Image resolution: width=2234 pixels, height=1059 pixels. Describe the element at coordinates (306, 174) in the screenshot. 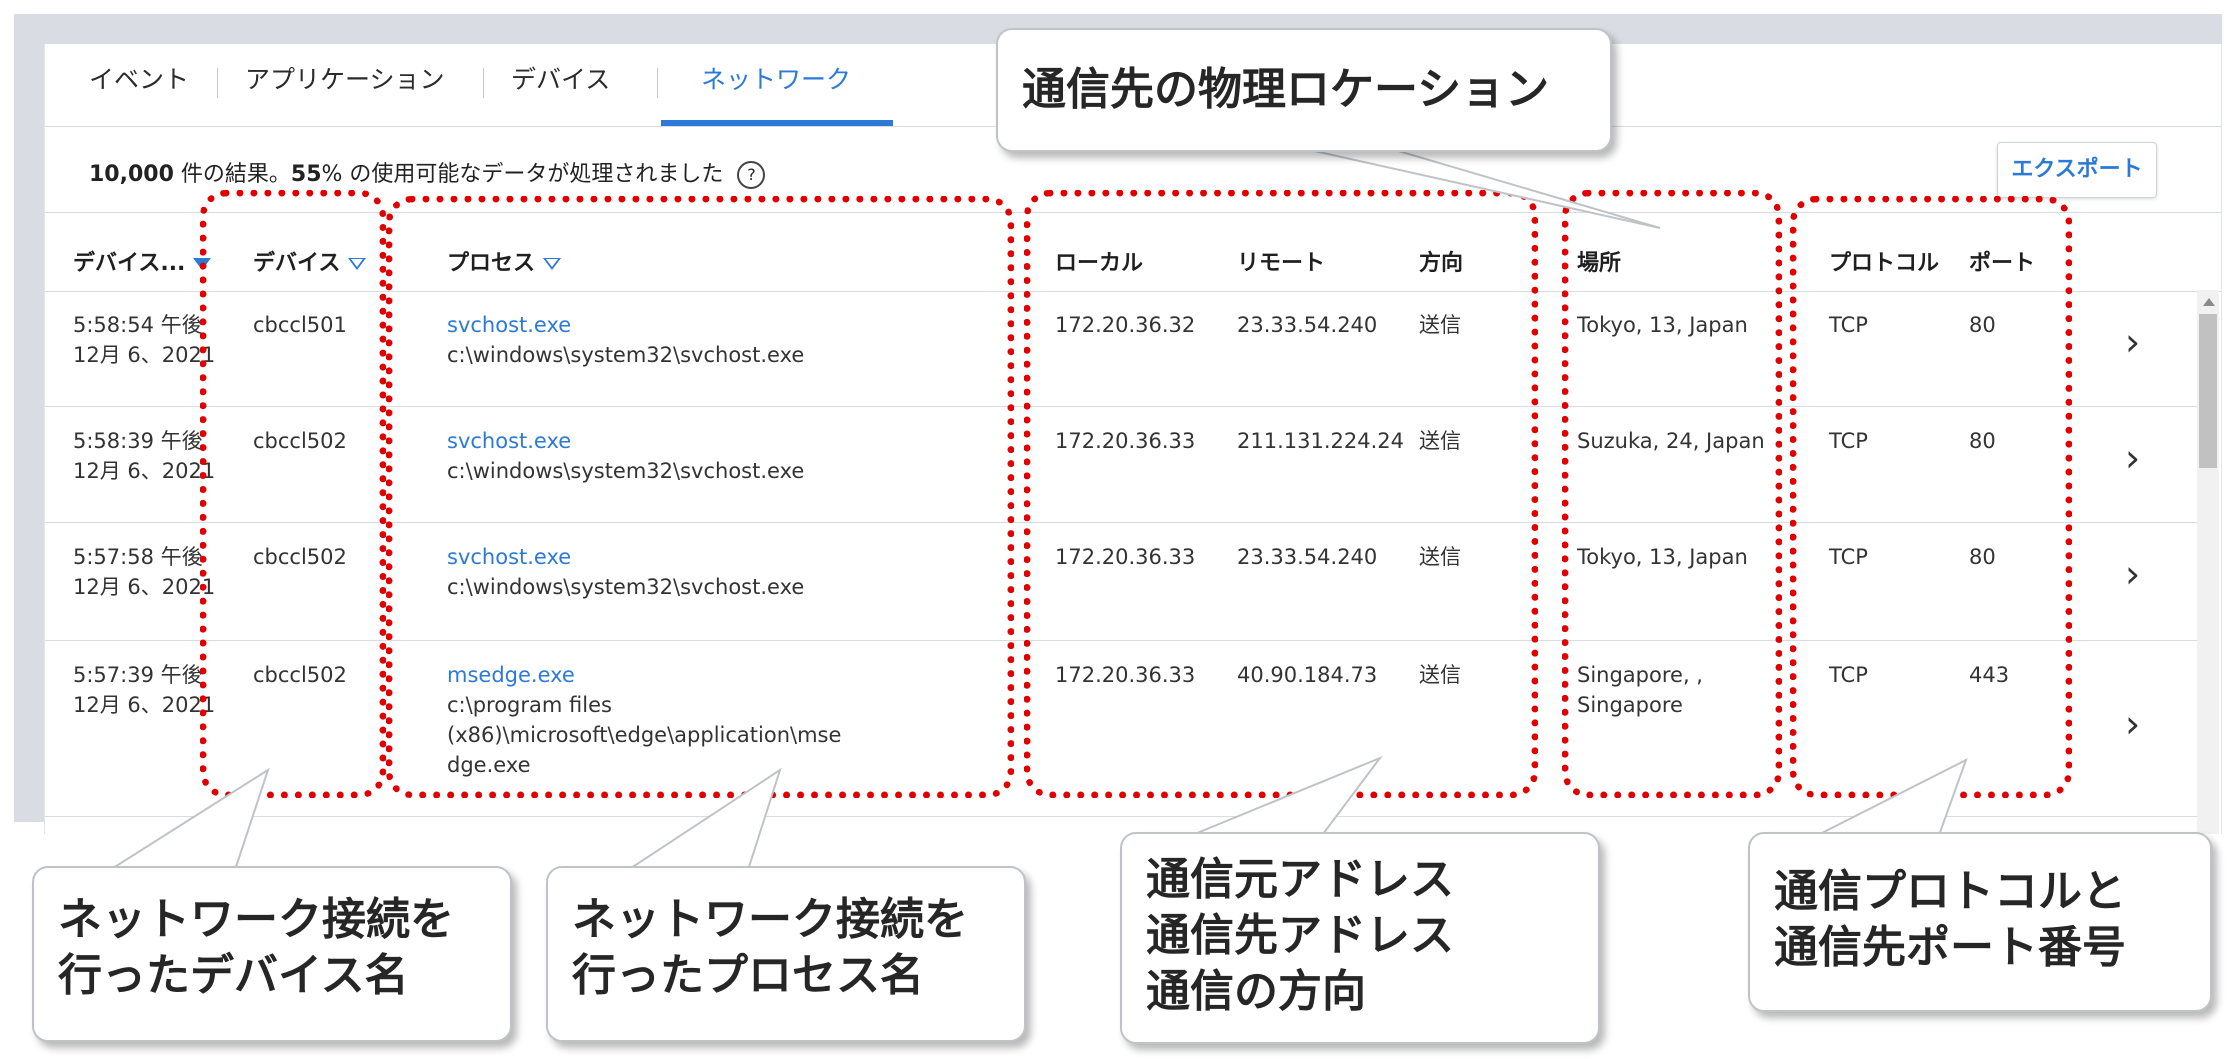

I see `processed-percent: 55` at that location.